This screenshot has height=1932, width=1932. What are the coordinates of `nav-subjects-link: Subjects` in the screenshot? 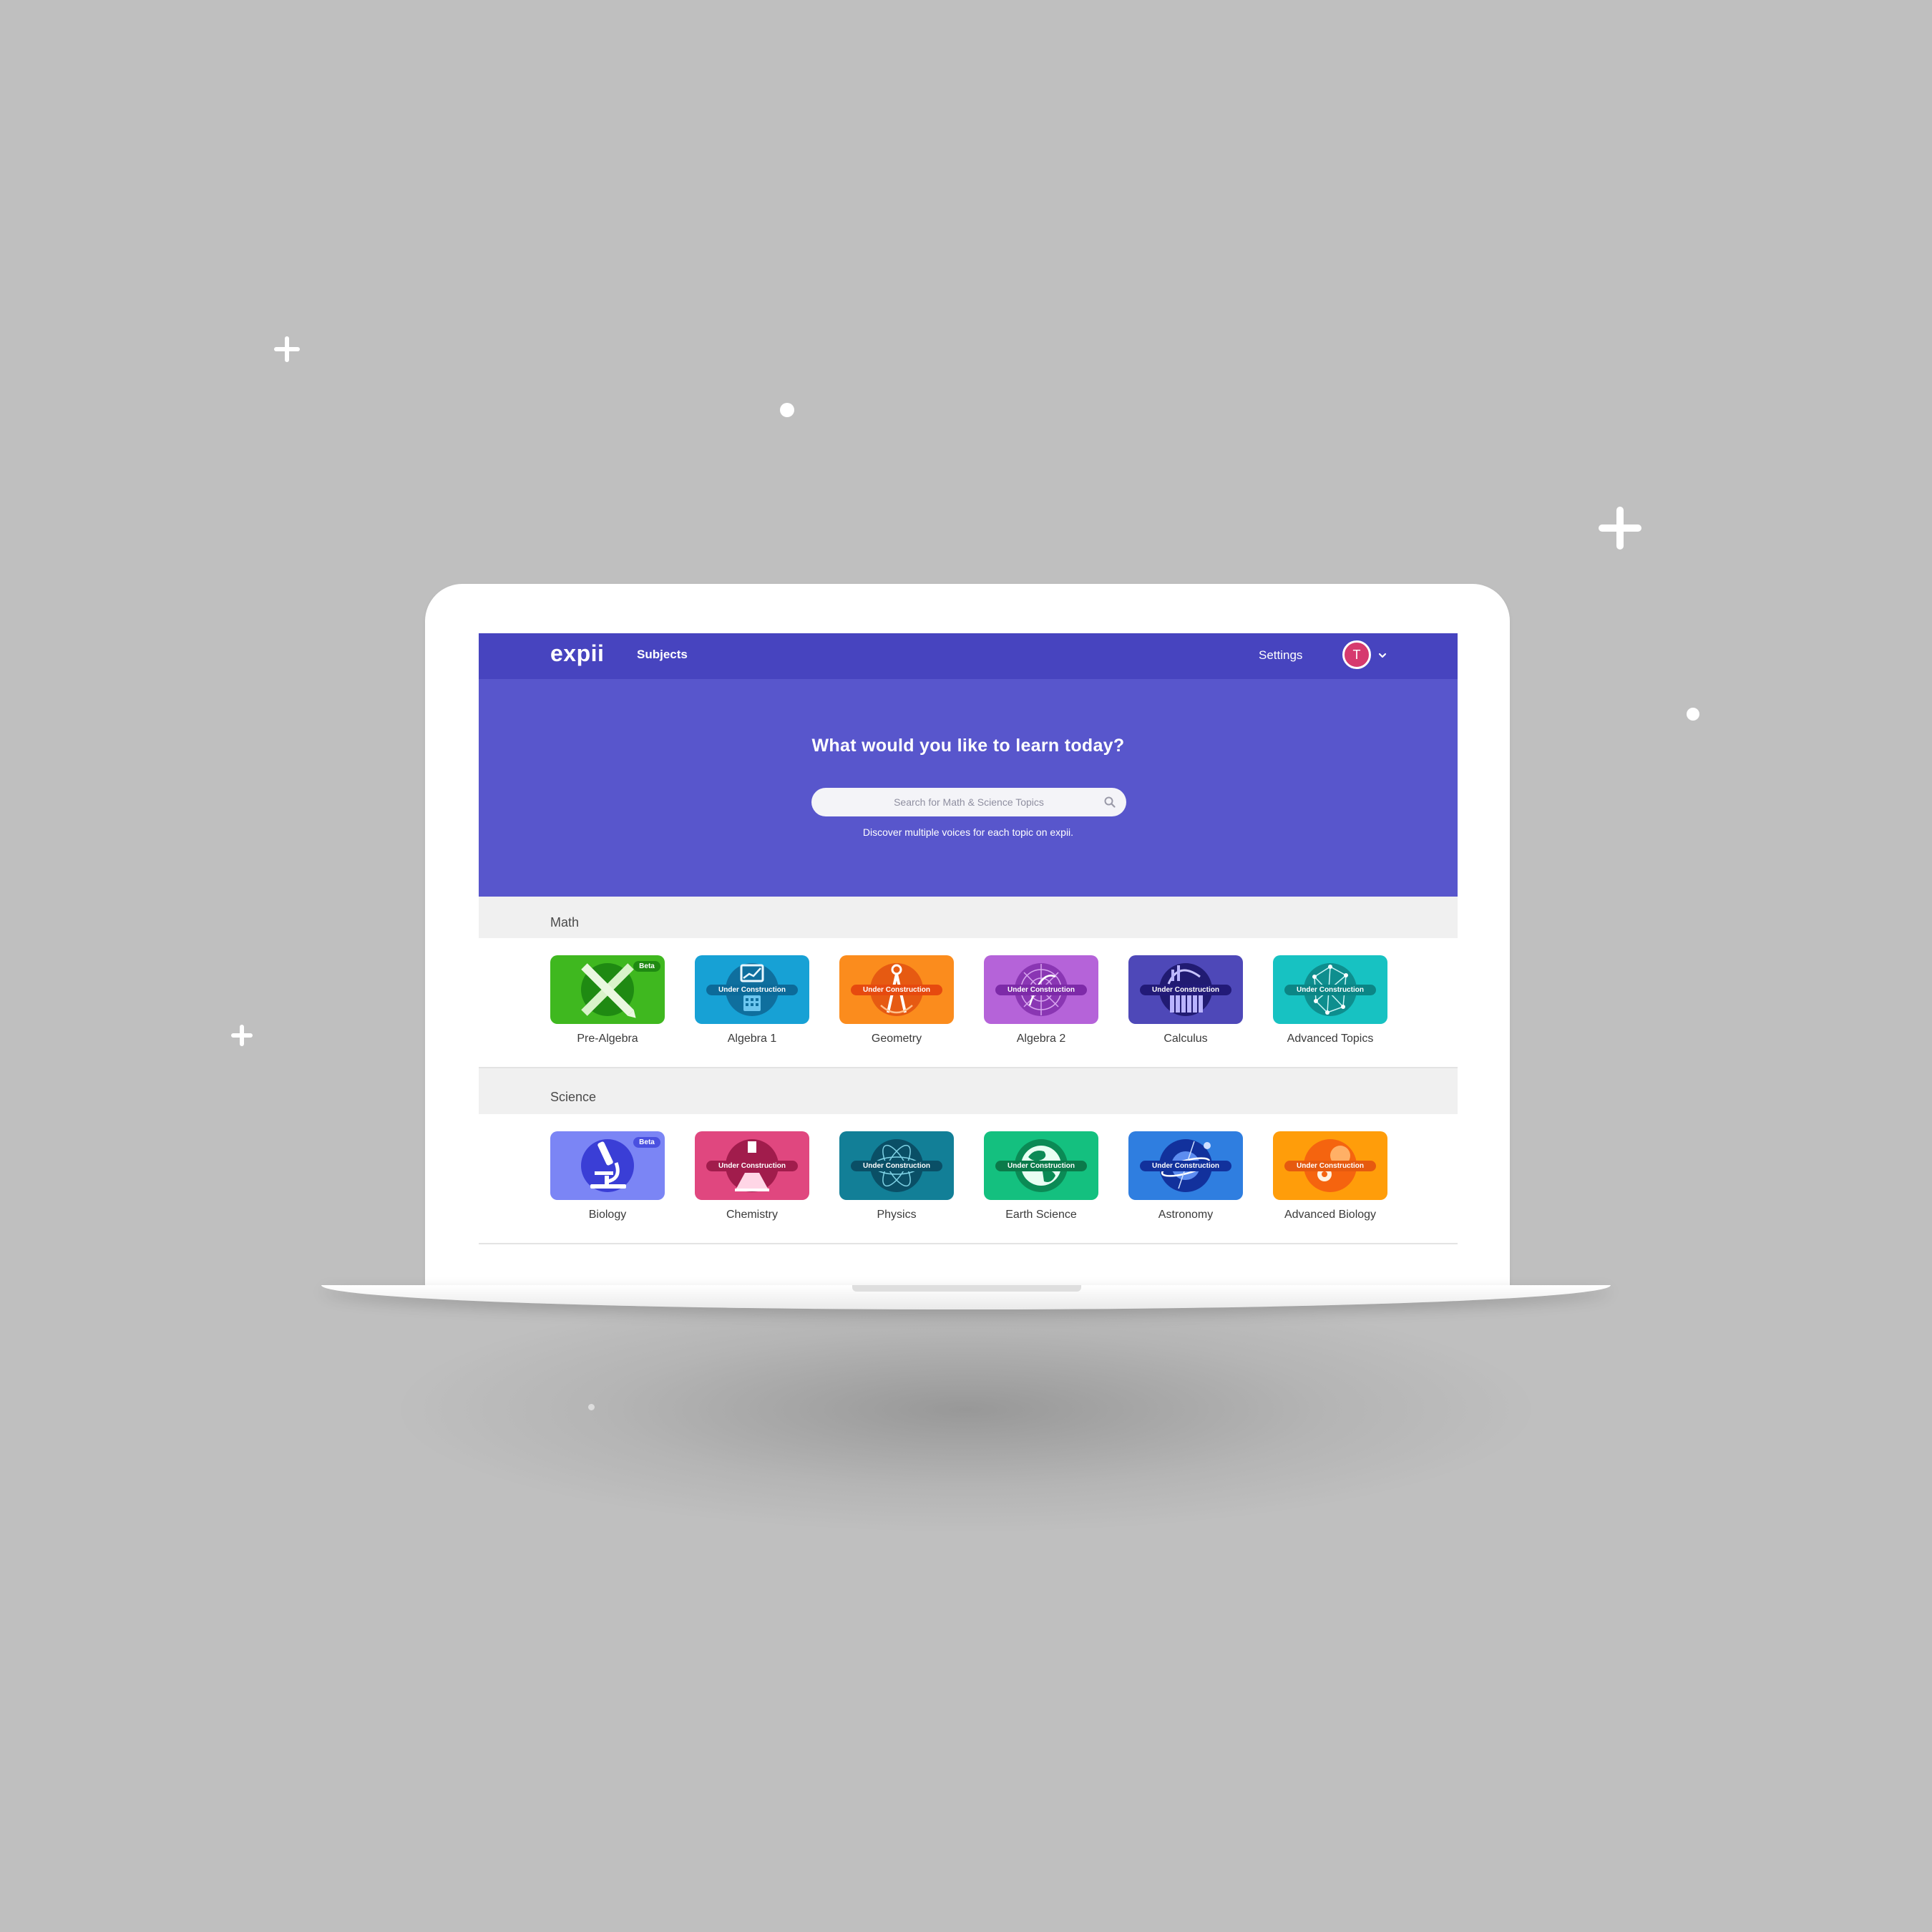 It's located at (662, 655).